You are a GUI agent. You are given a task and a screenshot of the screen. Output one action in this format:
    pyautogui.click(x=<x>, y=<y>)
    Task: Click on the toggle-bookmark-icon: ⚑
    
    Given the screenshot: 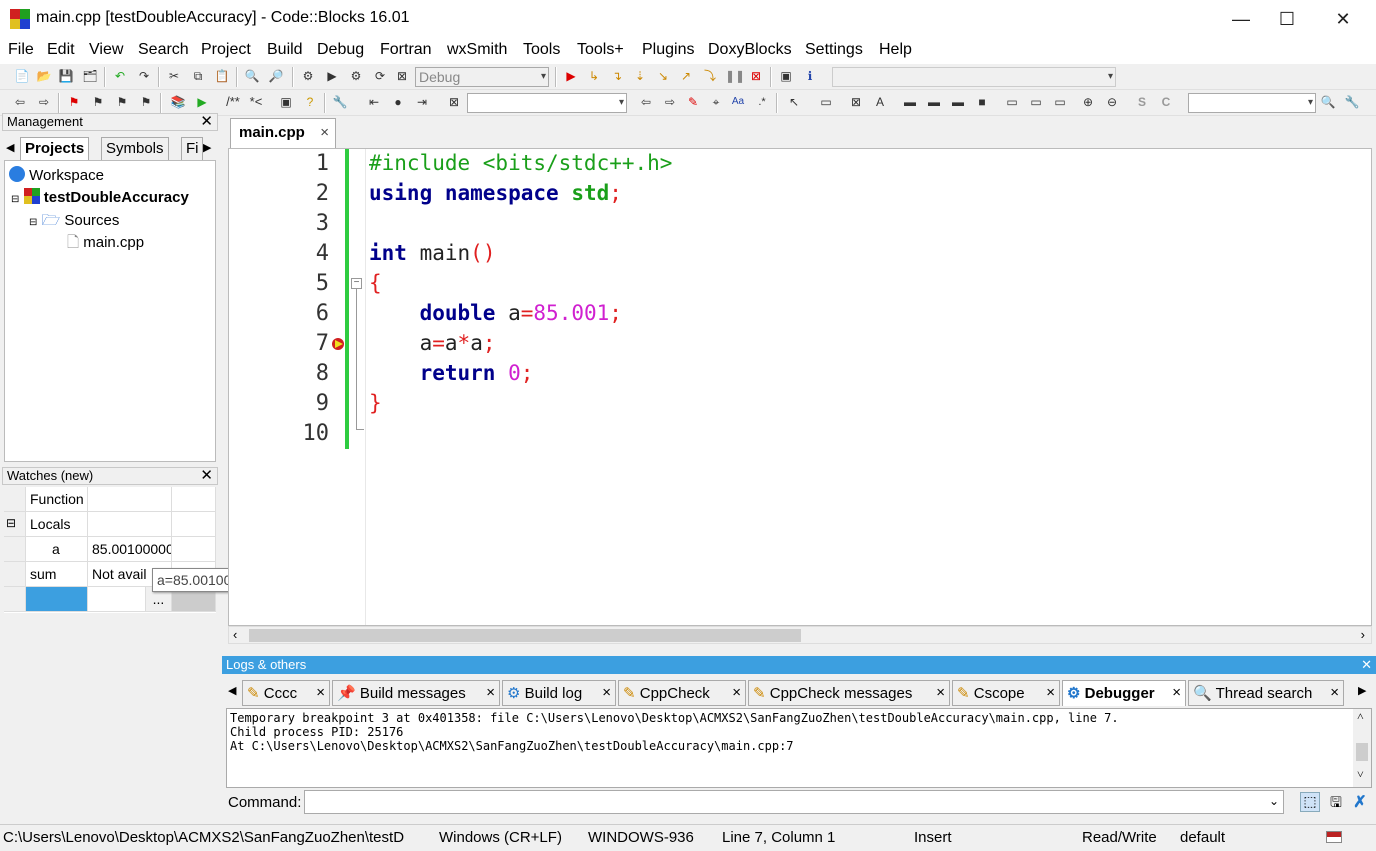 What is the action you would take?
    pyautogui.click(x=74, y=102)
    